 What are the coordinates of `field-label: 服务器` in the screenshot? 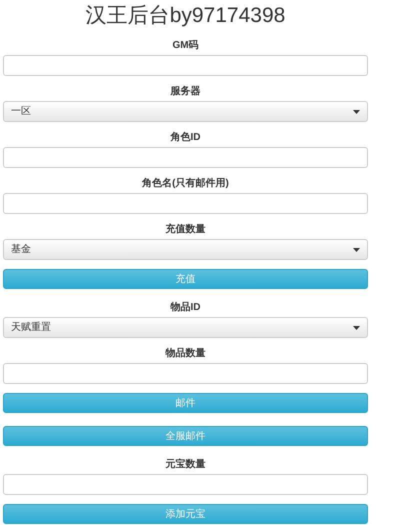 It's located at (185, 92).